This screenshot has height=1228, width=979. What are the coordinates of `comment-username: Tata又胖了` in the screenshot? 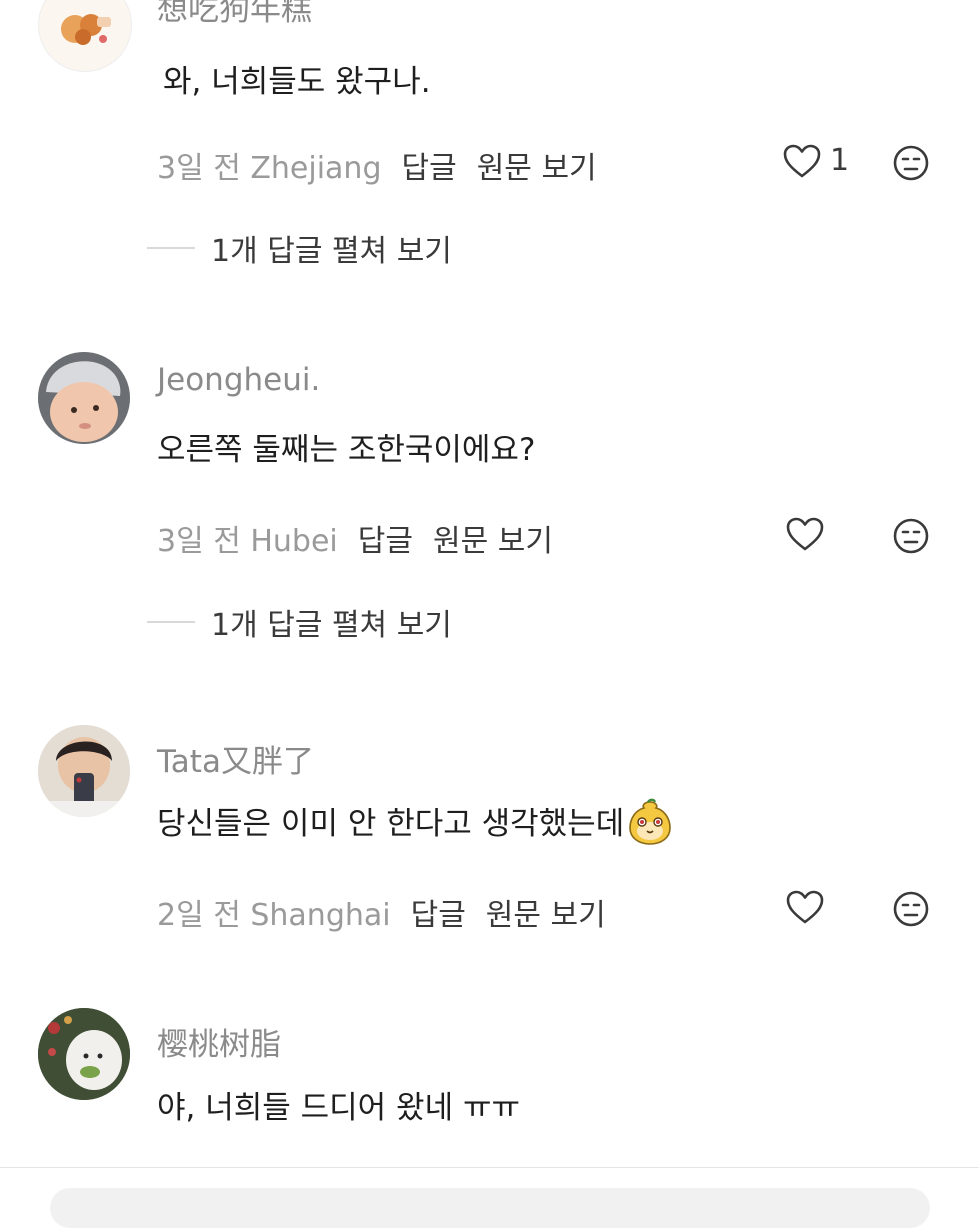 It's located at (235, 758).